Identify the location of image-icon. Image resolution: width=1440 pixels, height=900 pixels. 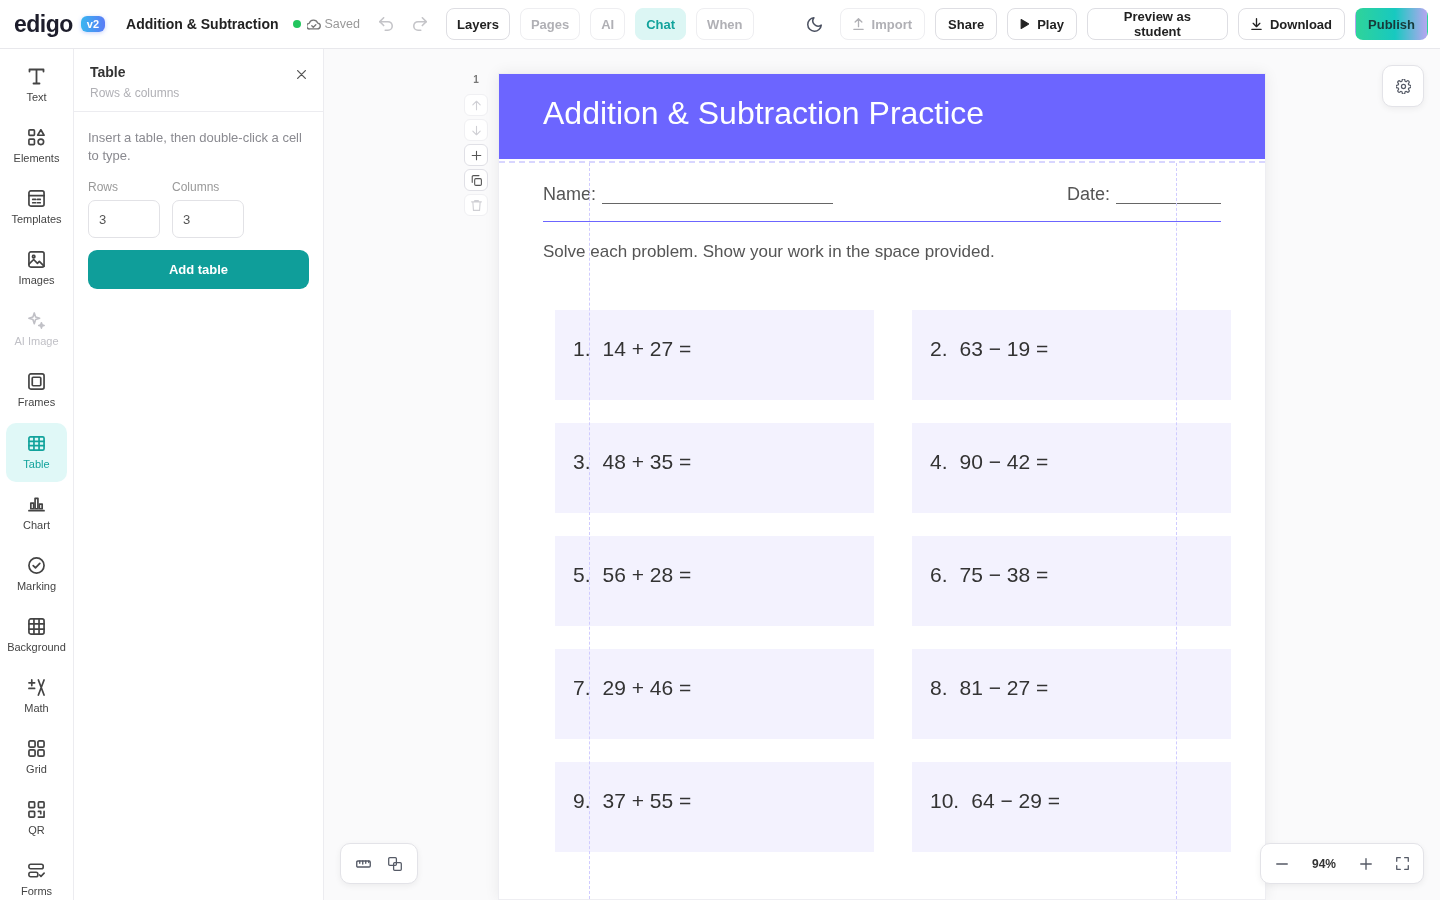
(36, 260).